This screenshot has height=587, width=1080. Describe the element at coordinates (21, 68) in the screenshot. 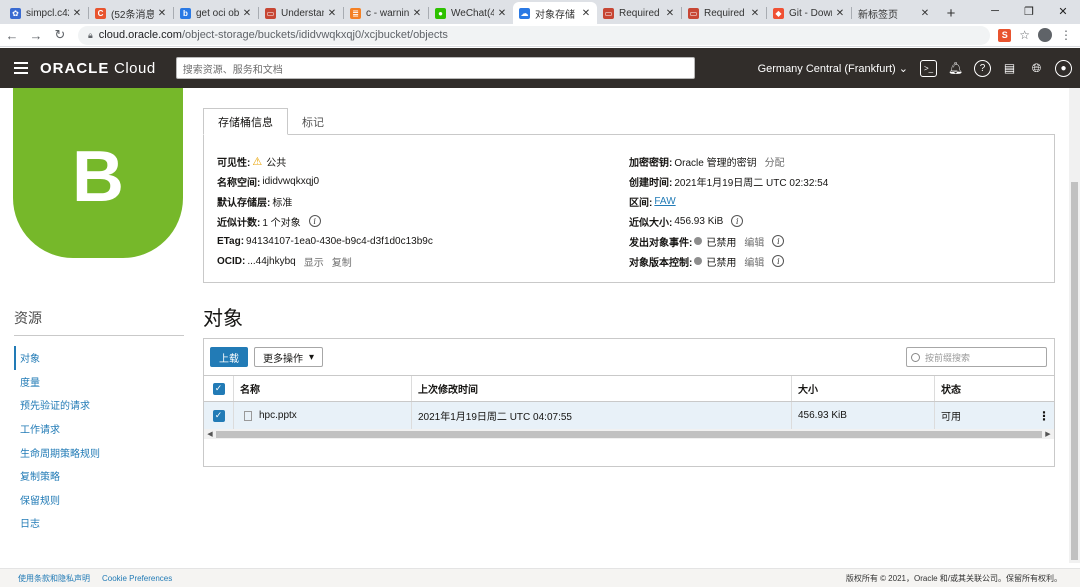

I see `navigation-menu-icon` at that location.